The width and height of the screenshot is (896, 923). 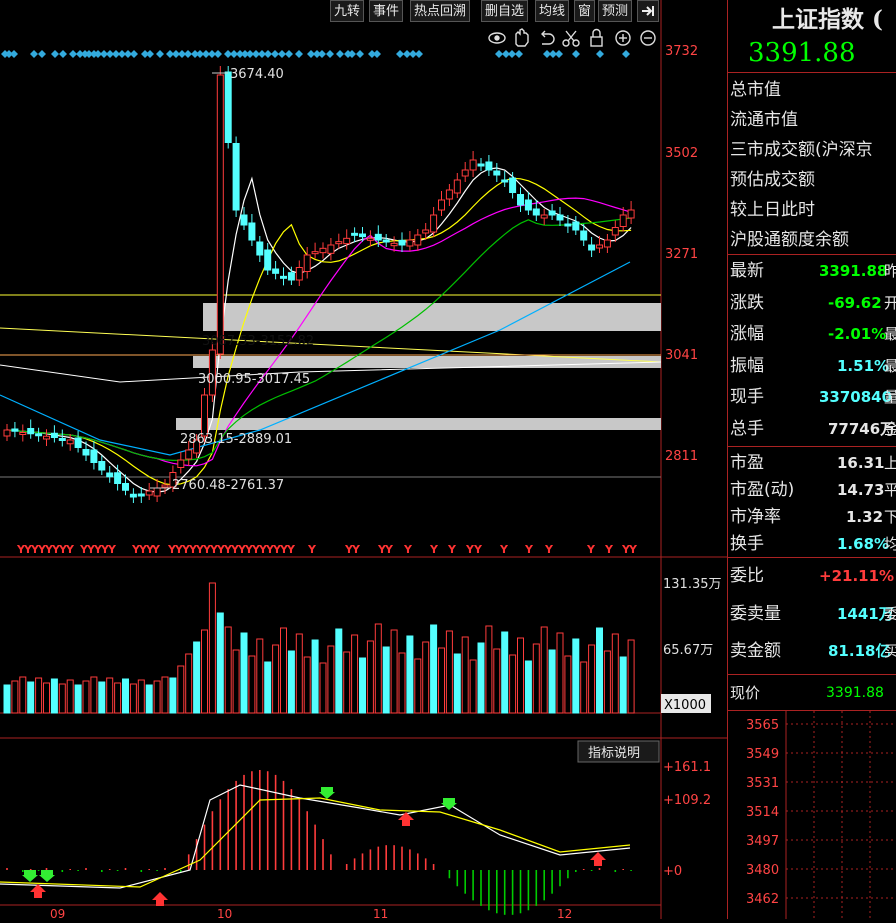 What do you see at coordinates (585, 11) in the screenshot?
I see `toolbar-button-window: 窗` at bounding box center [585, 11].